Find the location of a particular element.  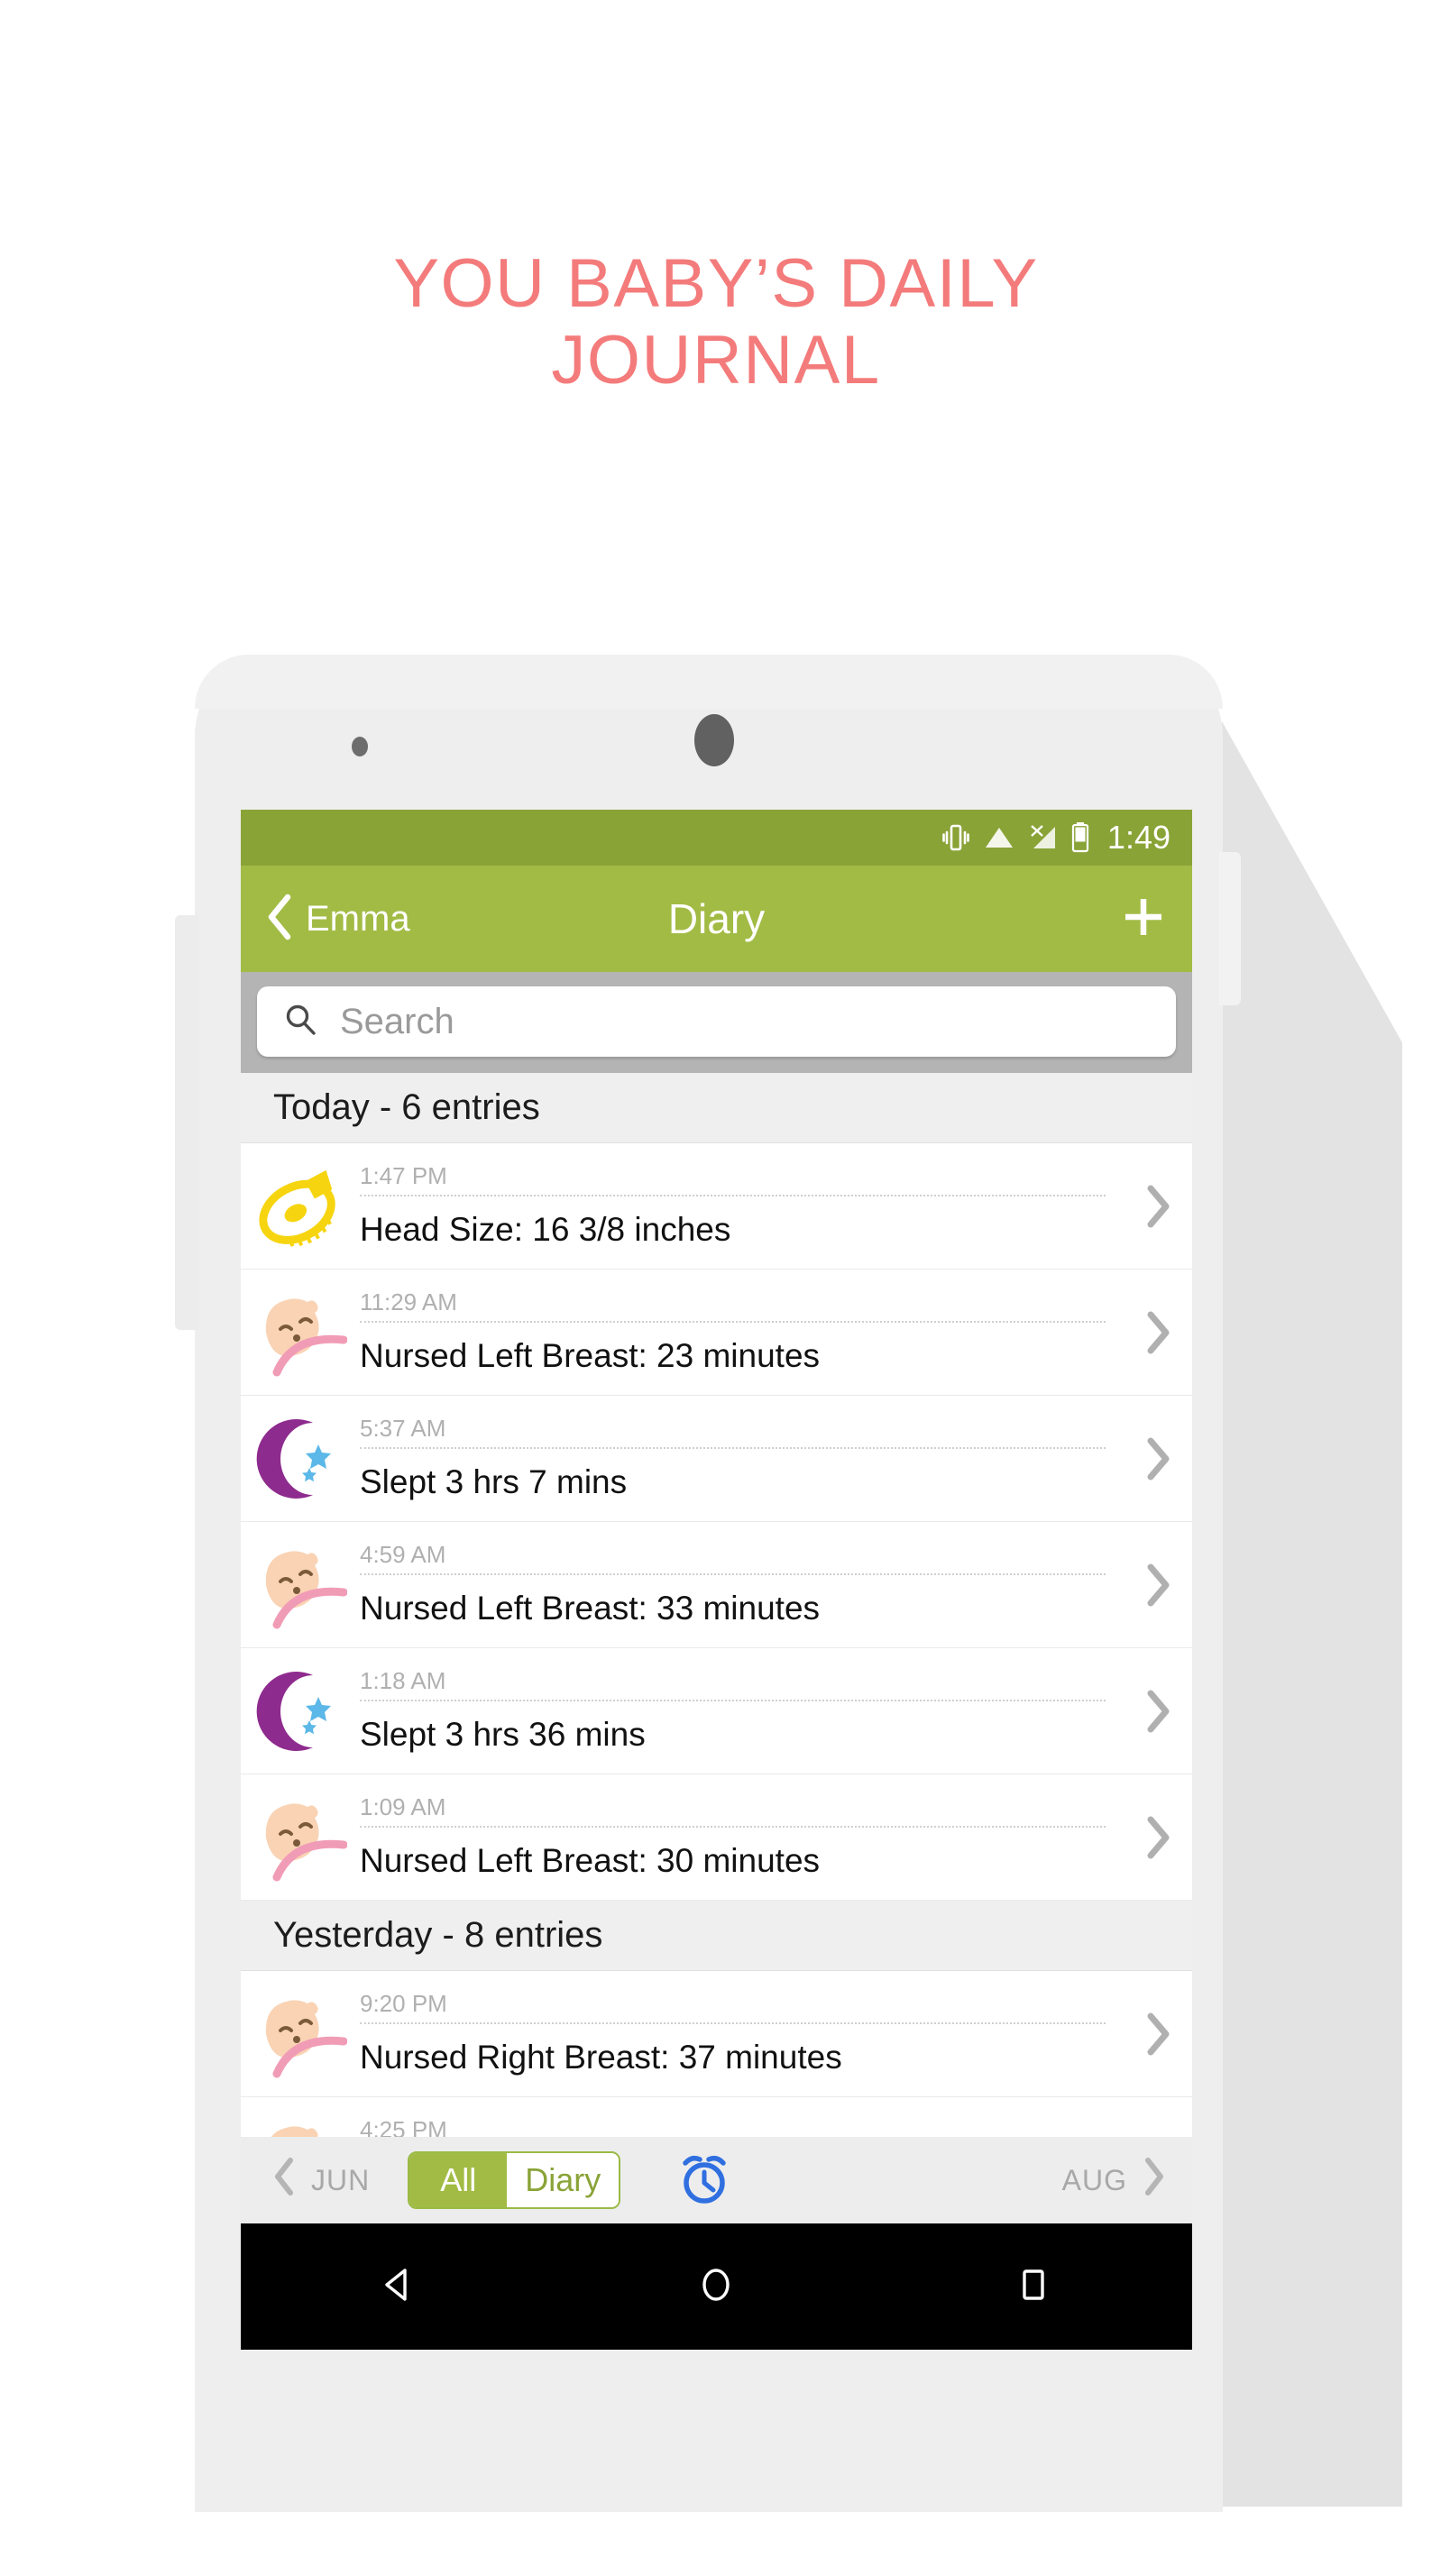

section-header-yesterday: Yesterday - 8 entries is located at coordinates (717, 1936).